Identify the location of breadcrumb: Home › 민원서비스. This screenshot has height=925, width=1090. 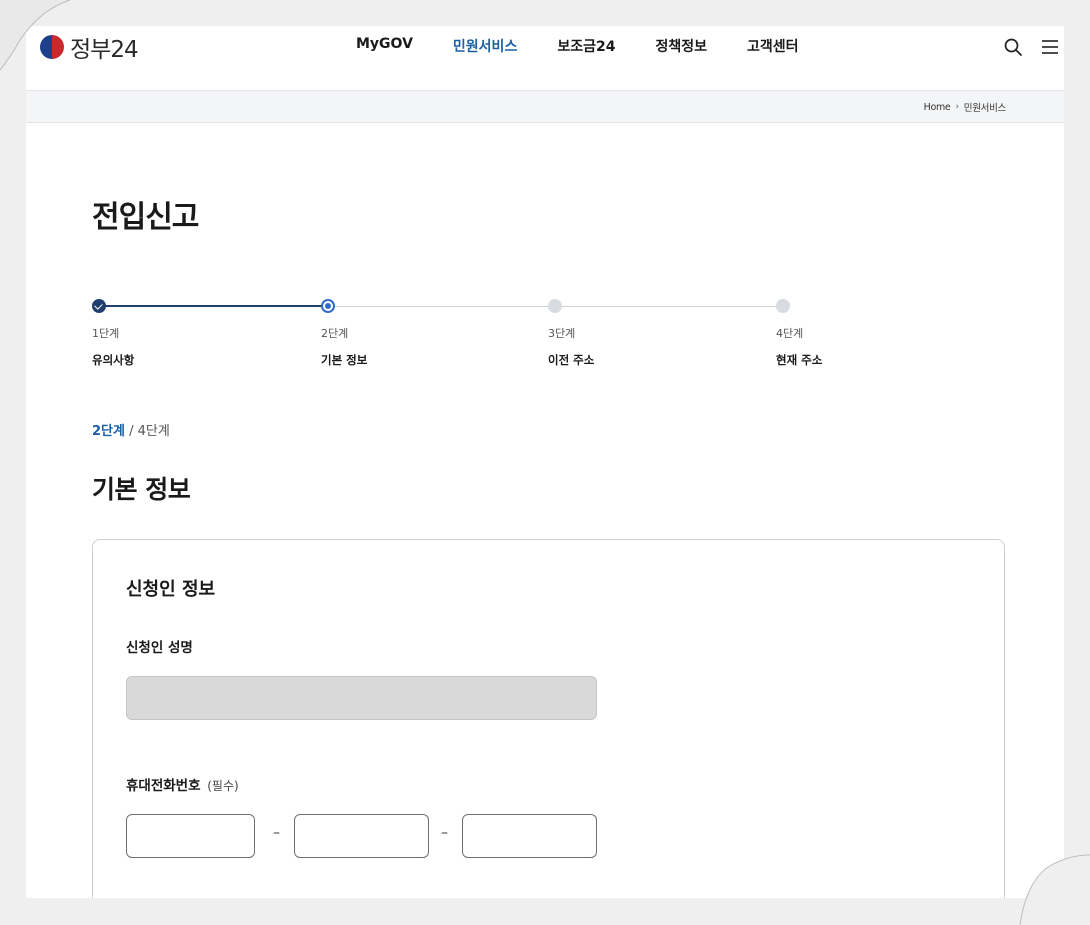
(965, 107).